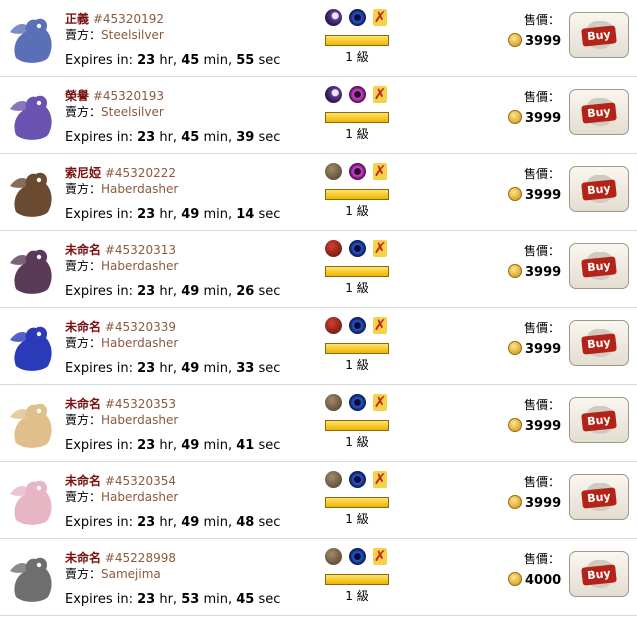  I want to click on expiry-countdown: Expires in: 23 hr, 49 min, 41 sec, so click(172, 445).